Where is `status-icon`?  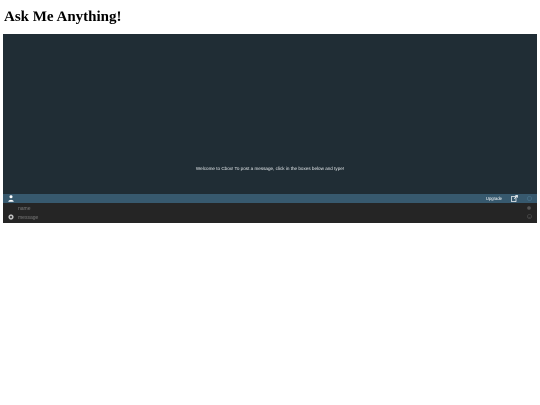 status-icon is located at coordinates (529, 198).